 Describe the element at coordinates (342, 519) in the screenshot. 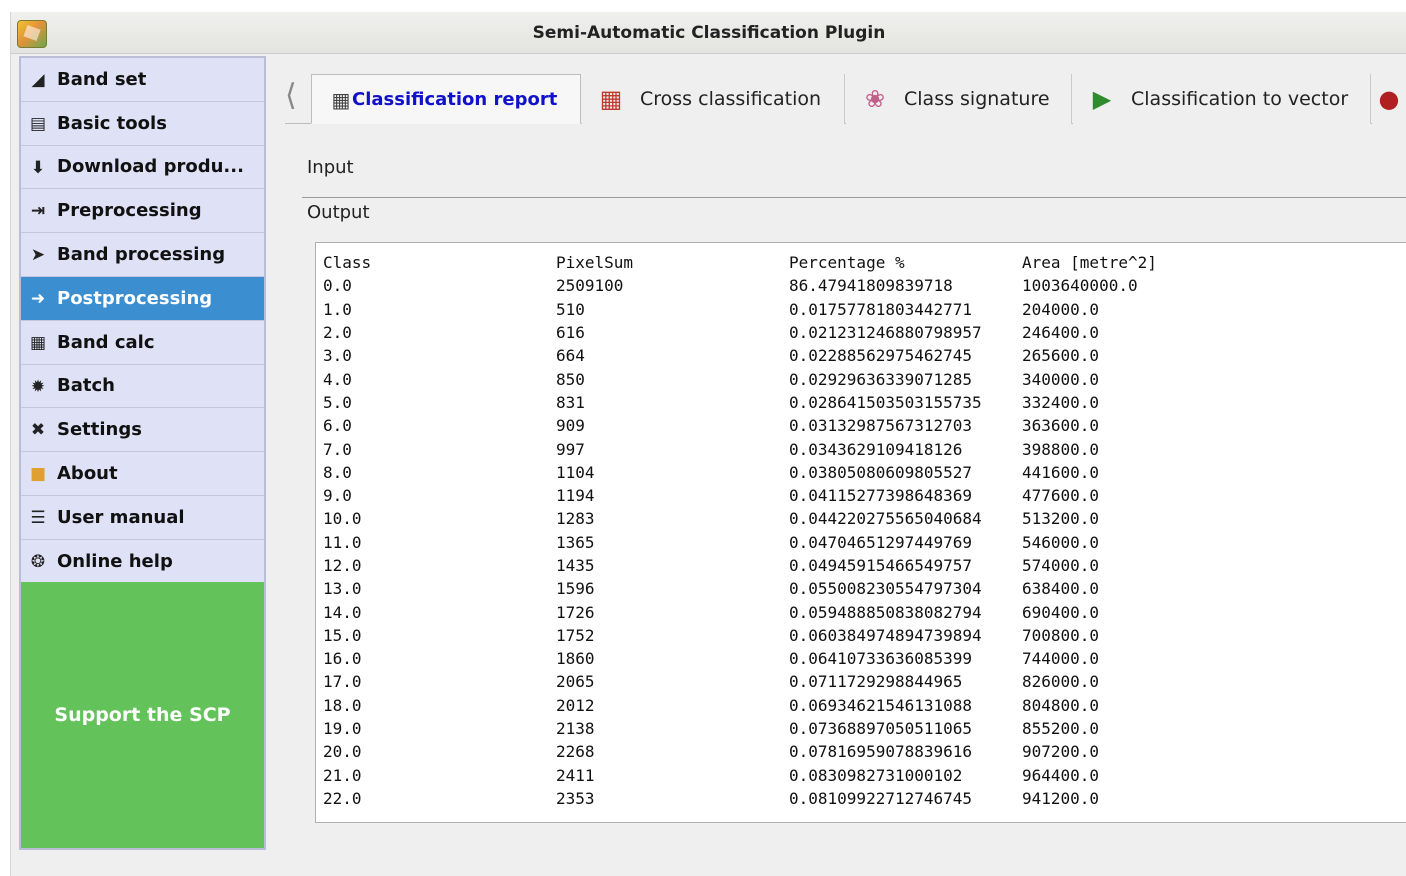

I see `table-cell: 10.0` at that location.